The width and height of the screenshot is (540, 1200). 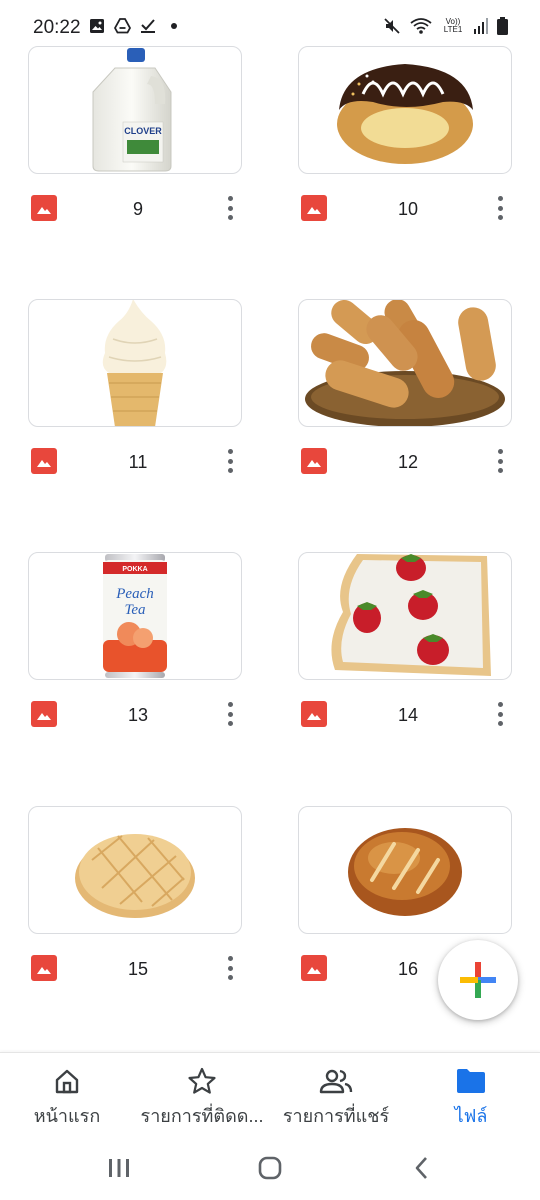 I want to click on recent-apps-button, so click(x=119, y=1168).